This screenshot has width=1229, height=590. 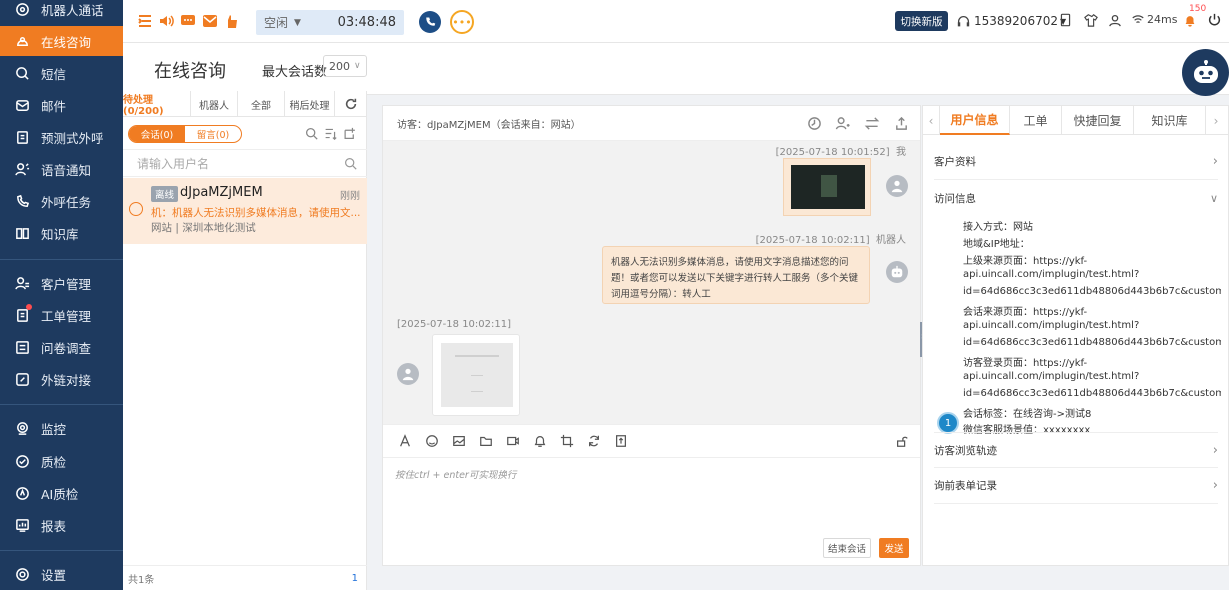 I want to click on mail-icon, so click(x=210, y=21).